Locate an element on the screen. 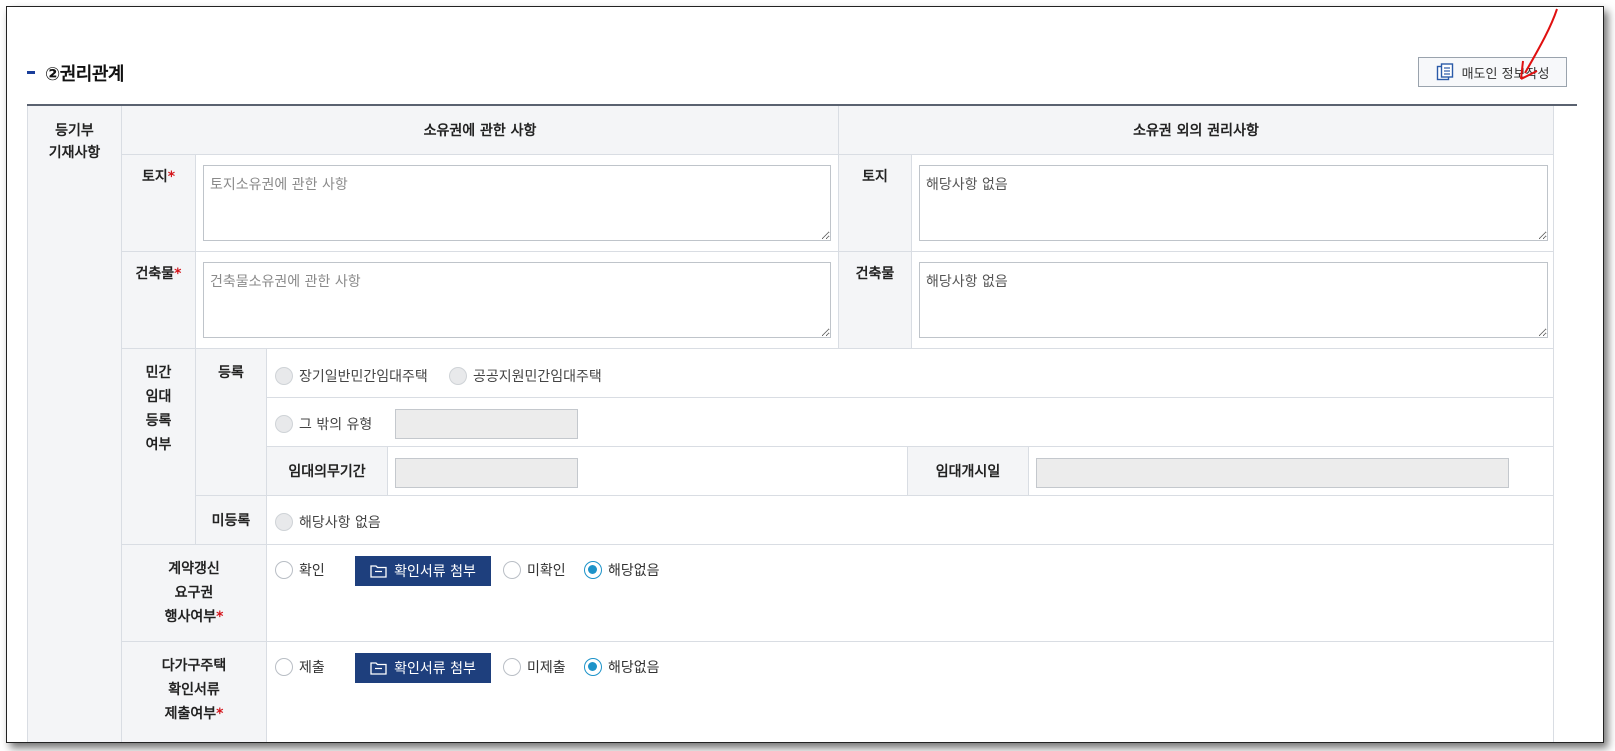  header-ownership-text: 소유권에 관한 사항 is located at coordinates (480, 131).